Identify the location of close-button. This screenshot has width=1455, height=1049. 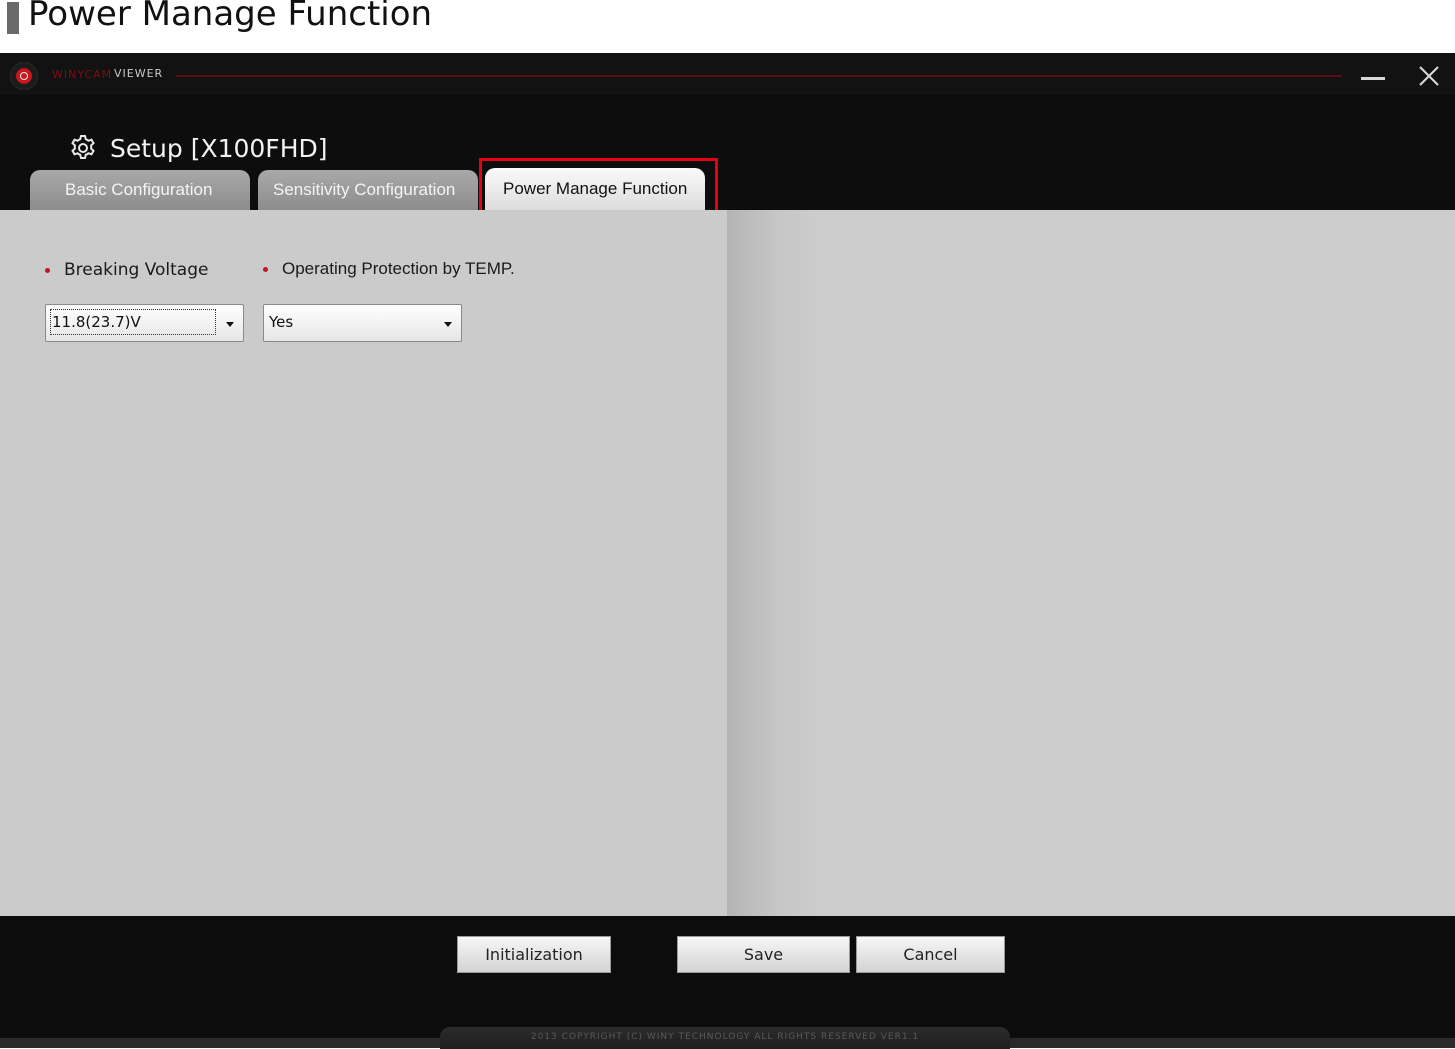
(1429, 76).